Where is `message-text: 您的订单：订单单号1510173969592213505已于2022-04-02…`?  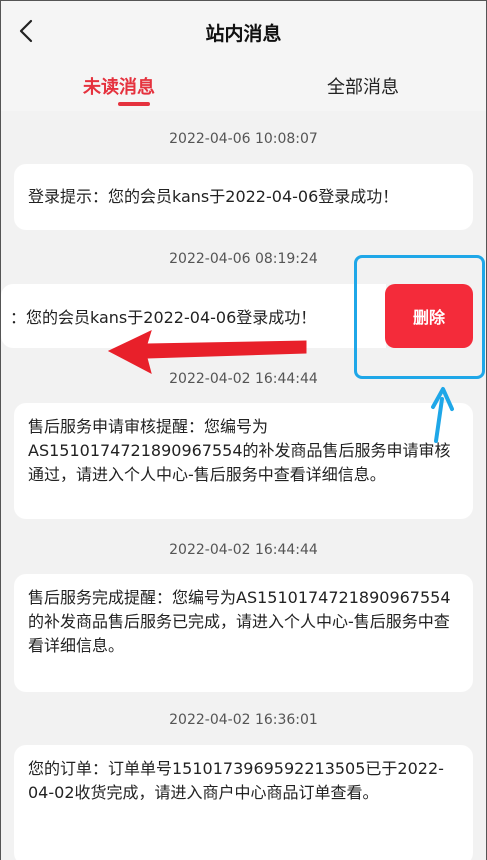
message-text: 您的订单：订单单号1510173969592213505已于2022-04-02… is located at coordinates (236, 780).